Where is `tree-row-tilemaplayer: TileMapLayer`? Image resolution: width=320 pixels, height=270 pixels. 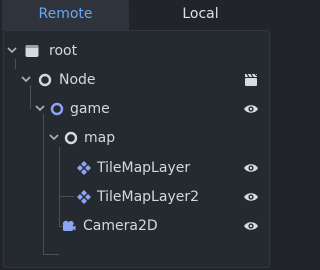
tree-row-tilemaplayer: TileMapLayer is located at coordinates (136, 168).